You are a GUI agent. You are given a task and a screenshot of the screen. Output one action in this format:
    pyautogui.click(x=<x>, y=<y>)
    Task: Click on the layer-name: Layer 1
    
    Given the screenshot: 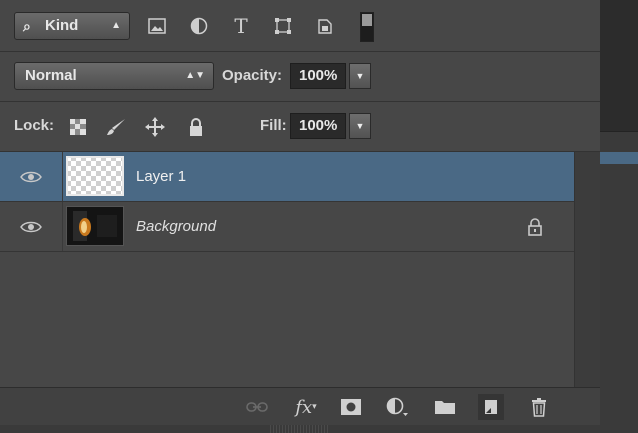 What is the action you would take?
    pyautogui.click(x=161, y=177)
    